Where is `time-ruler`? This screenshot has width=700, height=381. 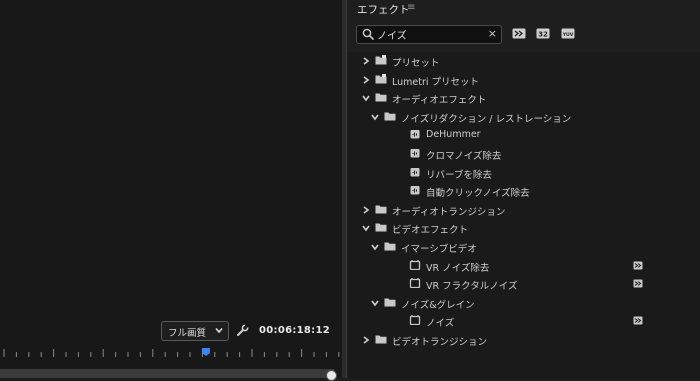 time-ruler is located at coordinates (171, 352).